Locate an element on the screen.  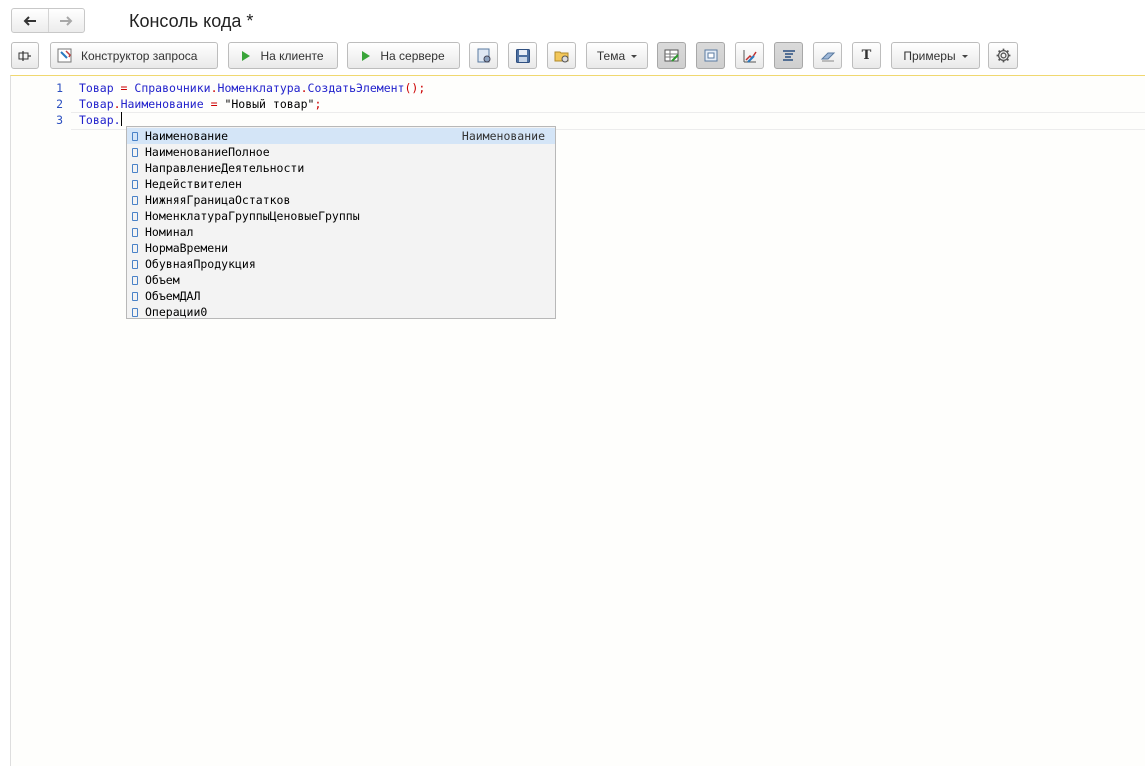
code-line: Товар.Наименование = "Новый товар"; is located at coordinates (200, 104).